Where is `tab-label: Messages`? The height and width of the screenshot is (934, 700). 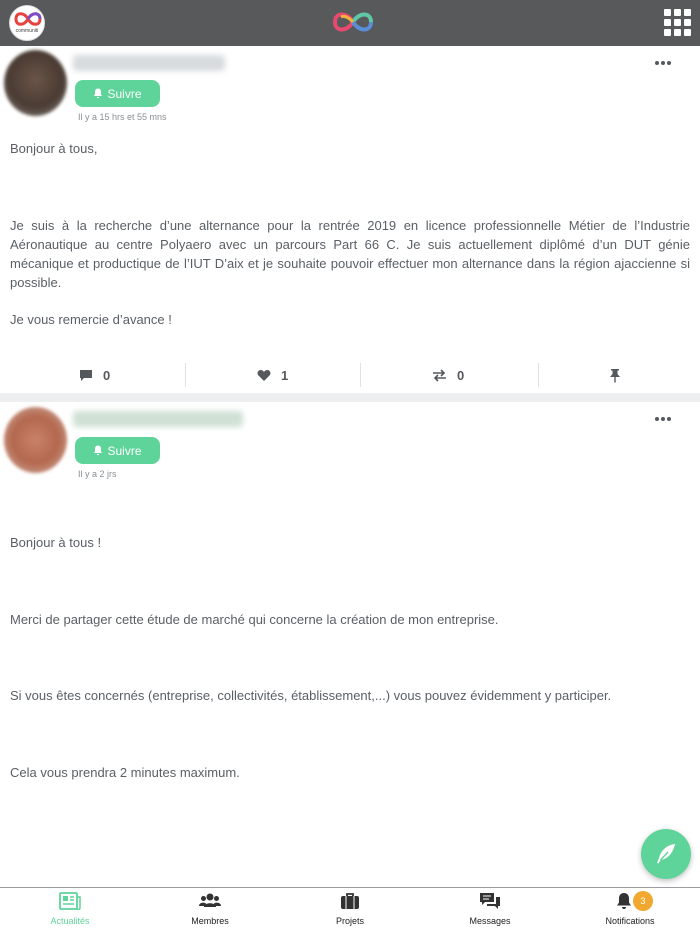
tab-label: Messages is located at coordinates (490, 921).